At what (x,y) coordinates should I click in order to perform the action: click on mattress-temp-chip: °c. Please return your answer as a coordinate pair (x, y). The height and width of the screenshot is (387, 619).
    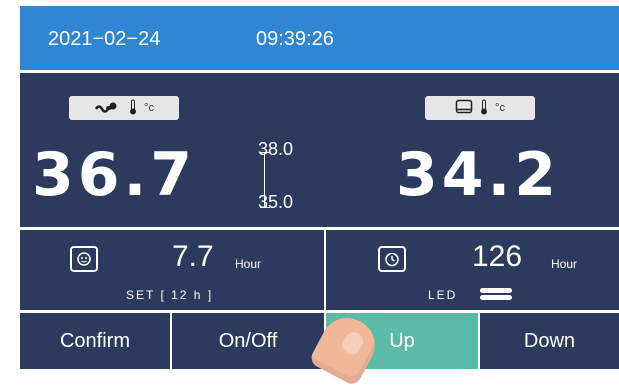
    Looking at the image, I should click on (480, 108).